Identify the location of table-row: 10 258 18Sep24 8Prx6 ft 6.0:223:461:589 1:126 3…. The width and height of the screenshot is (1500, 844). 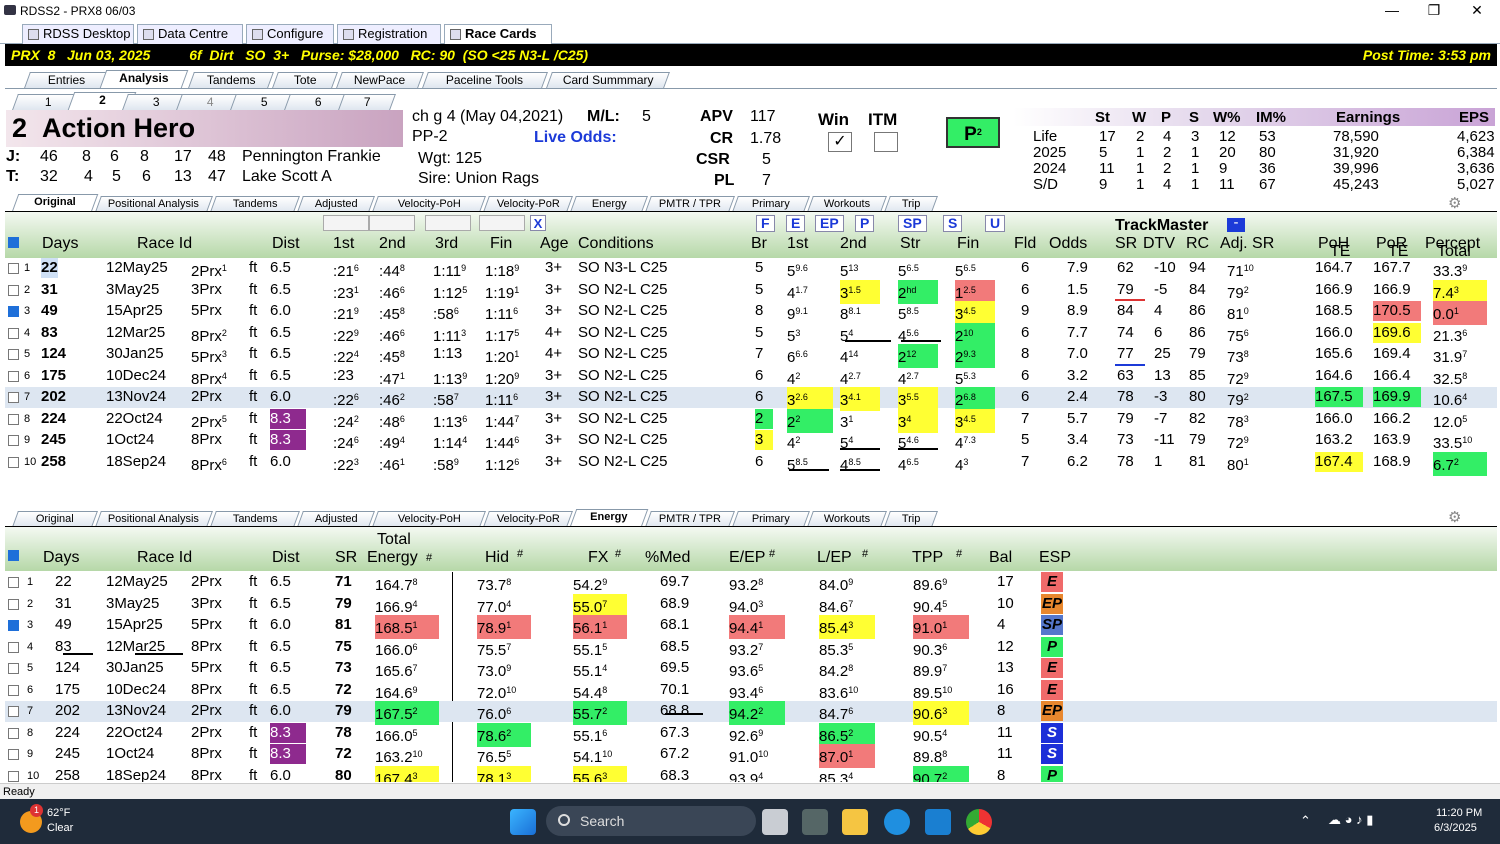
(751, 463).